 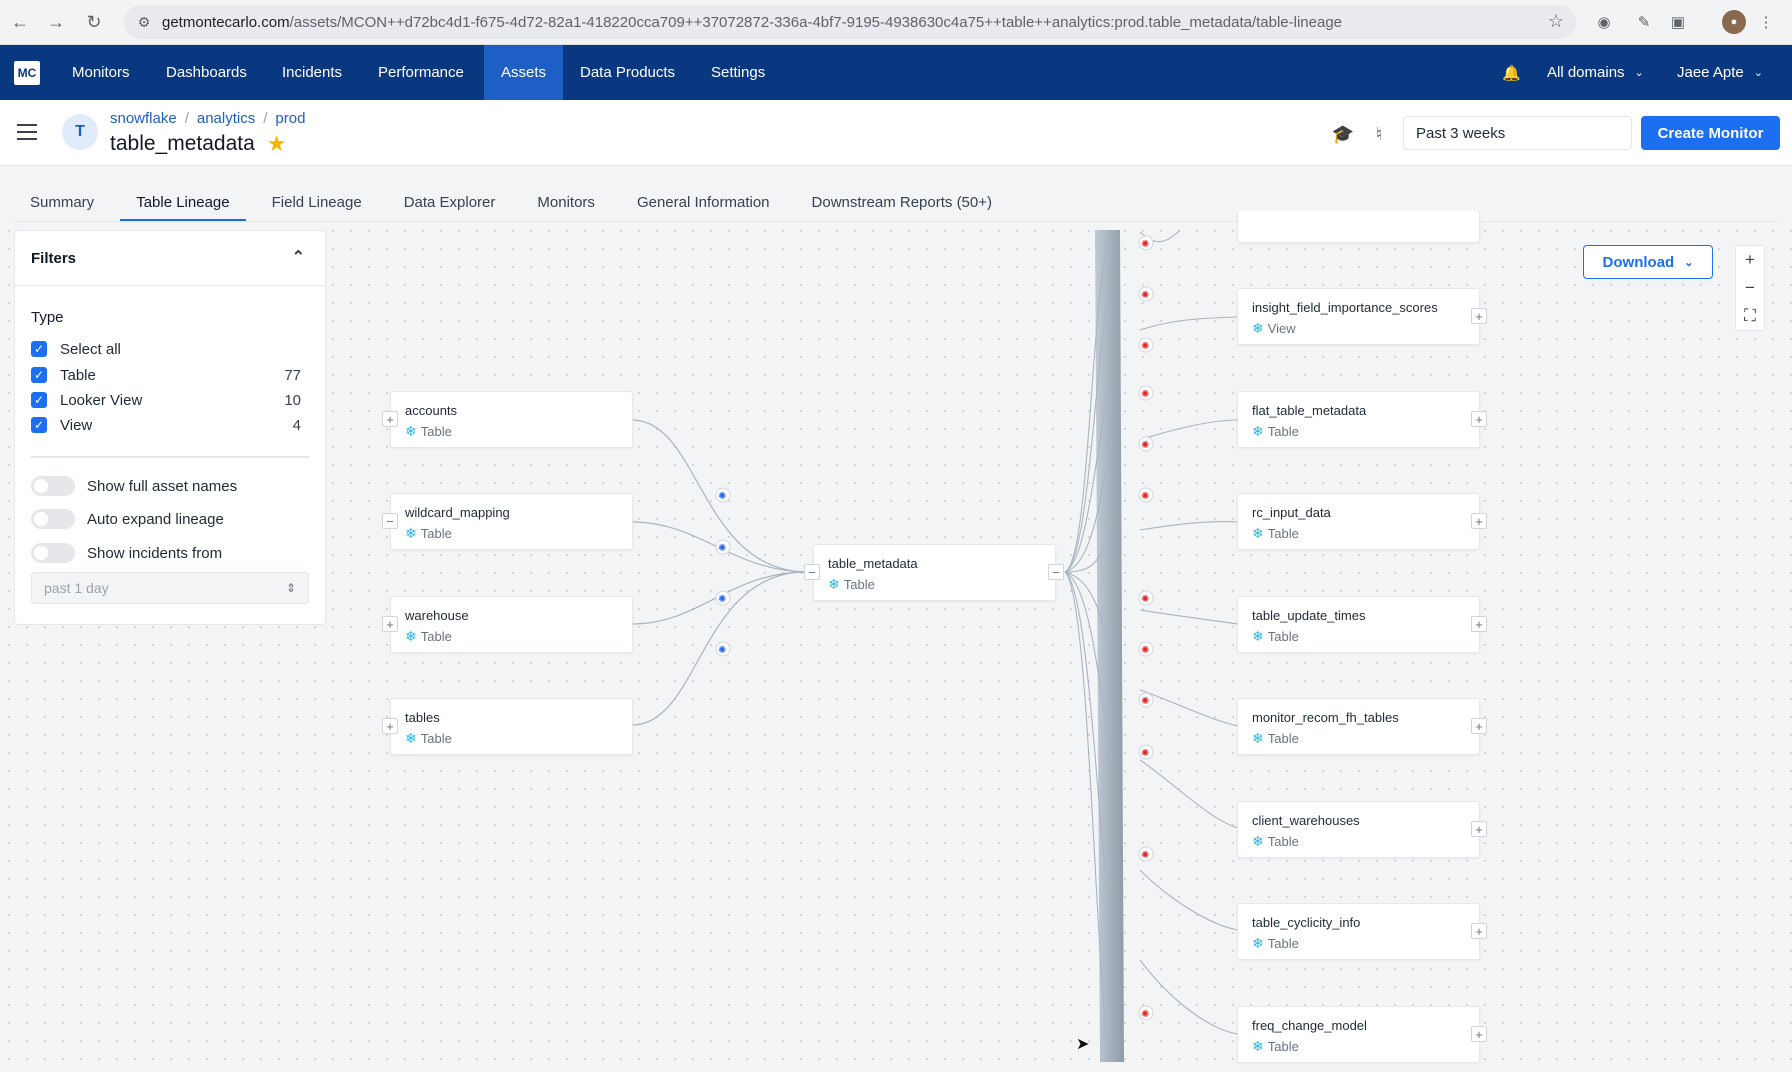 What do you see at coordinates (1750, 260) in the screenshot?
I see `zoom-in-icon: +` at bounding box center [1750, 260].